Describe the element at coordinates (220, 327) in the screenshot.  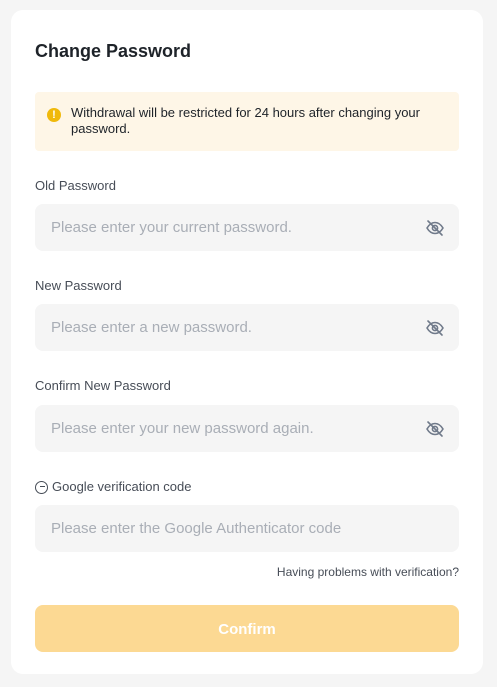
I see `new-password-input` at that location.